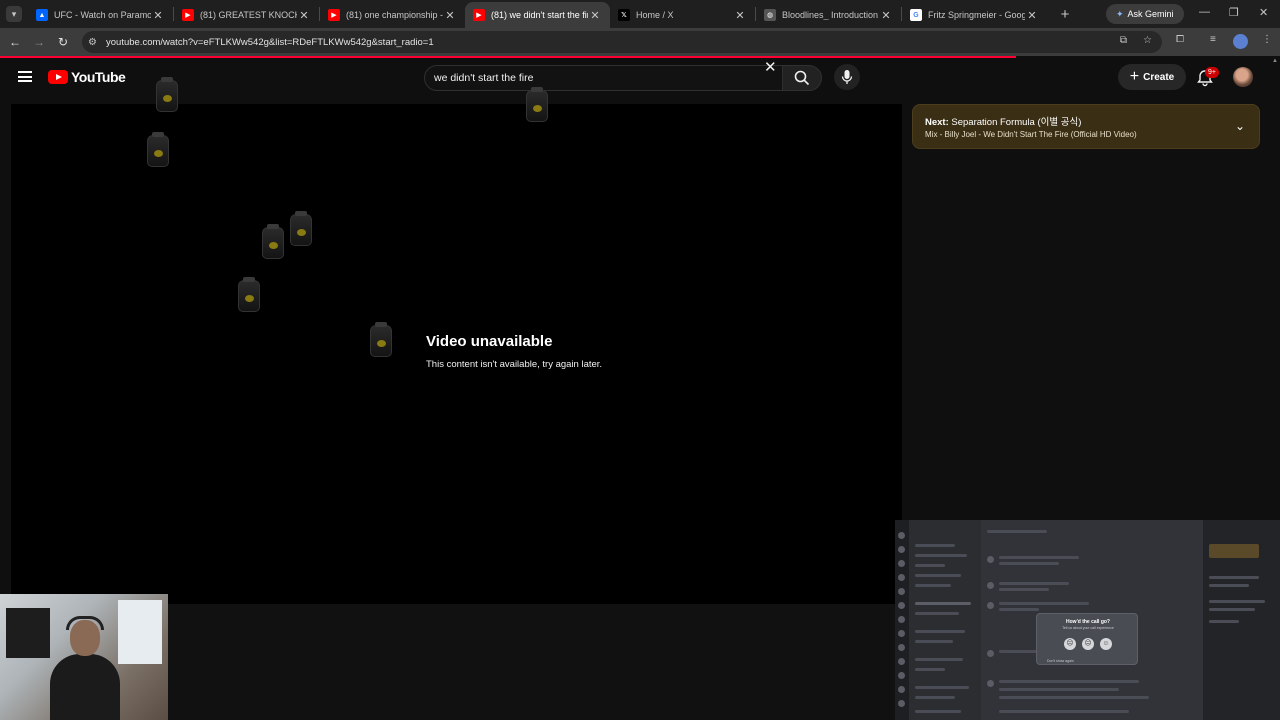 This screenshot has width=1280, height=720. I want to click on install-app-icon: ⧉, so click(1123, 40).